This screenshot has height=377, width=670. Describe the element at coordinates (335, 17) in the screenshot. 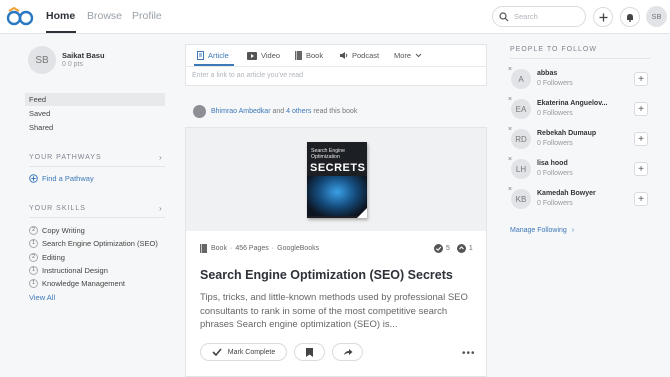

I see `top-bar: Home Browse Profile Search SB` at that location.